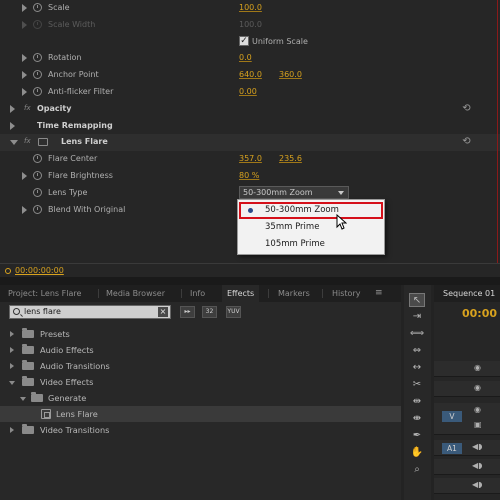 This screenshot has width=500, height=500. I want to click on tab-sequence: Sequence 01, so click(467, 293).